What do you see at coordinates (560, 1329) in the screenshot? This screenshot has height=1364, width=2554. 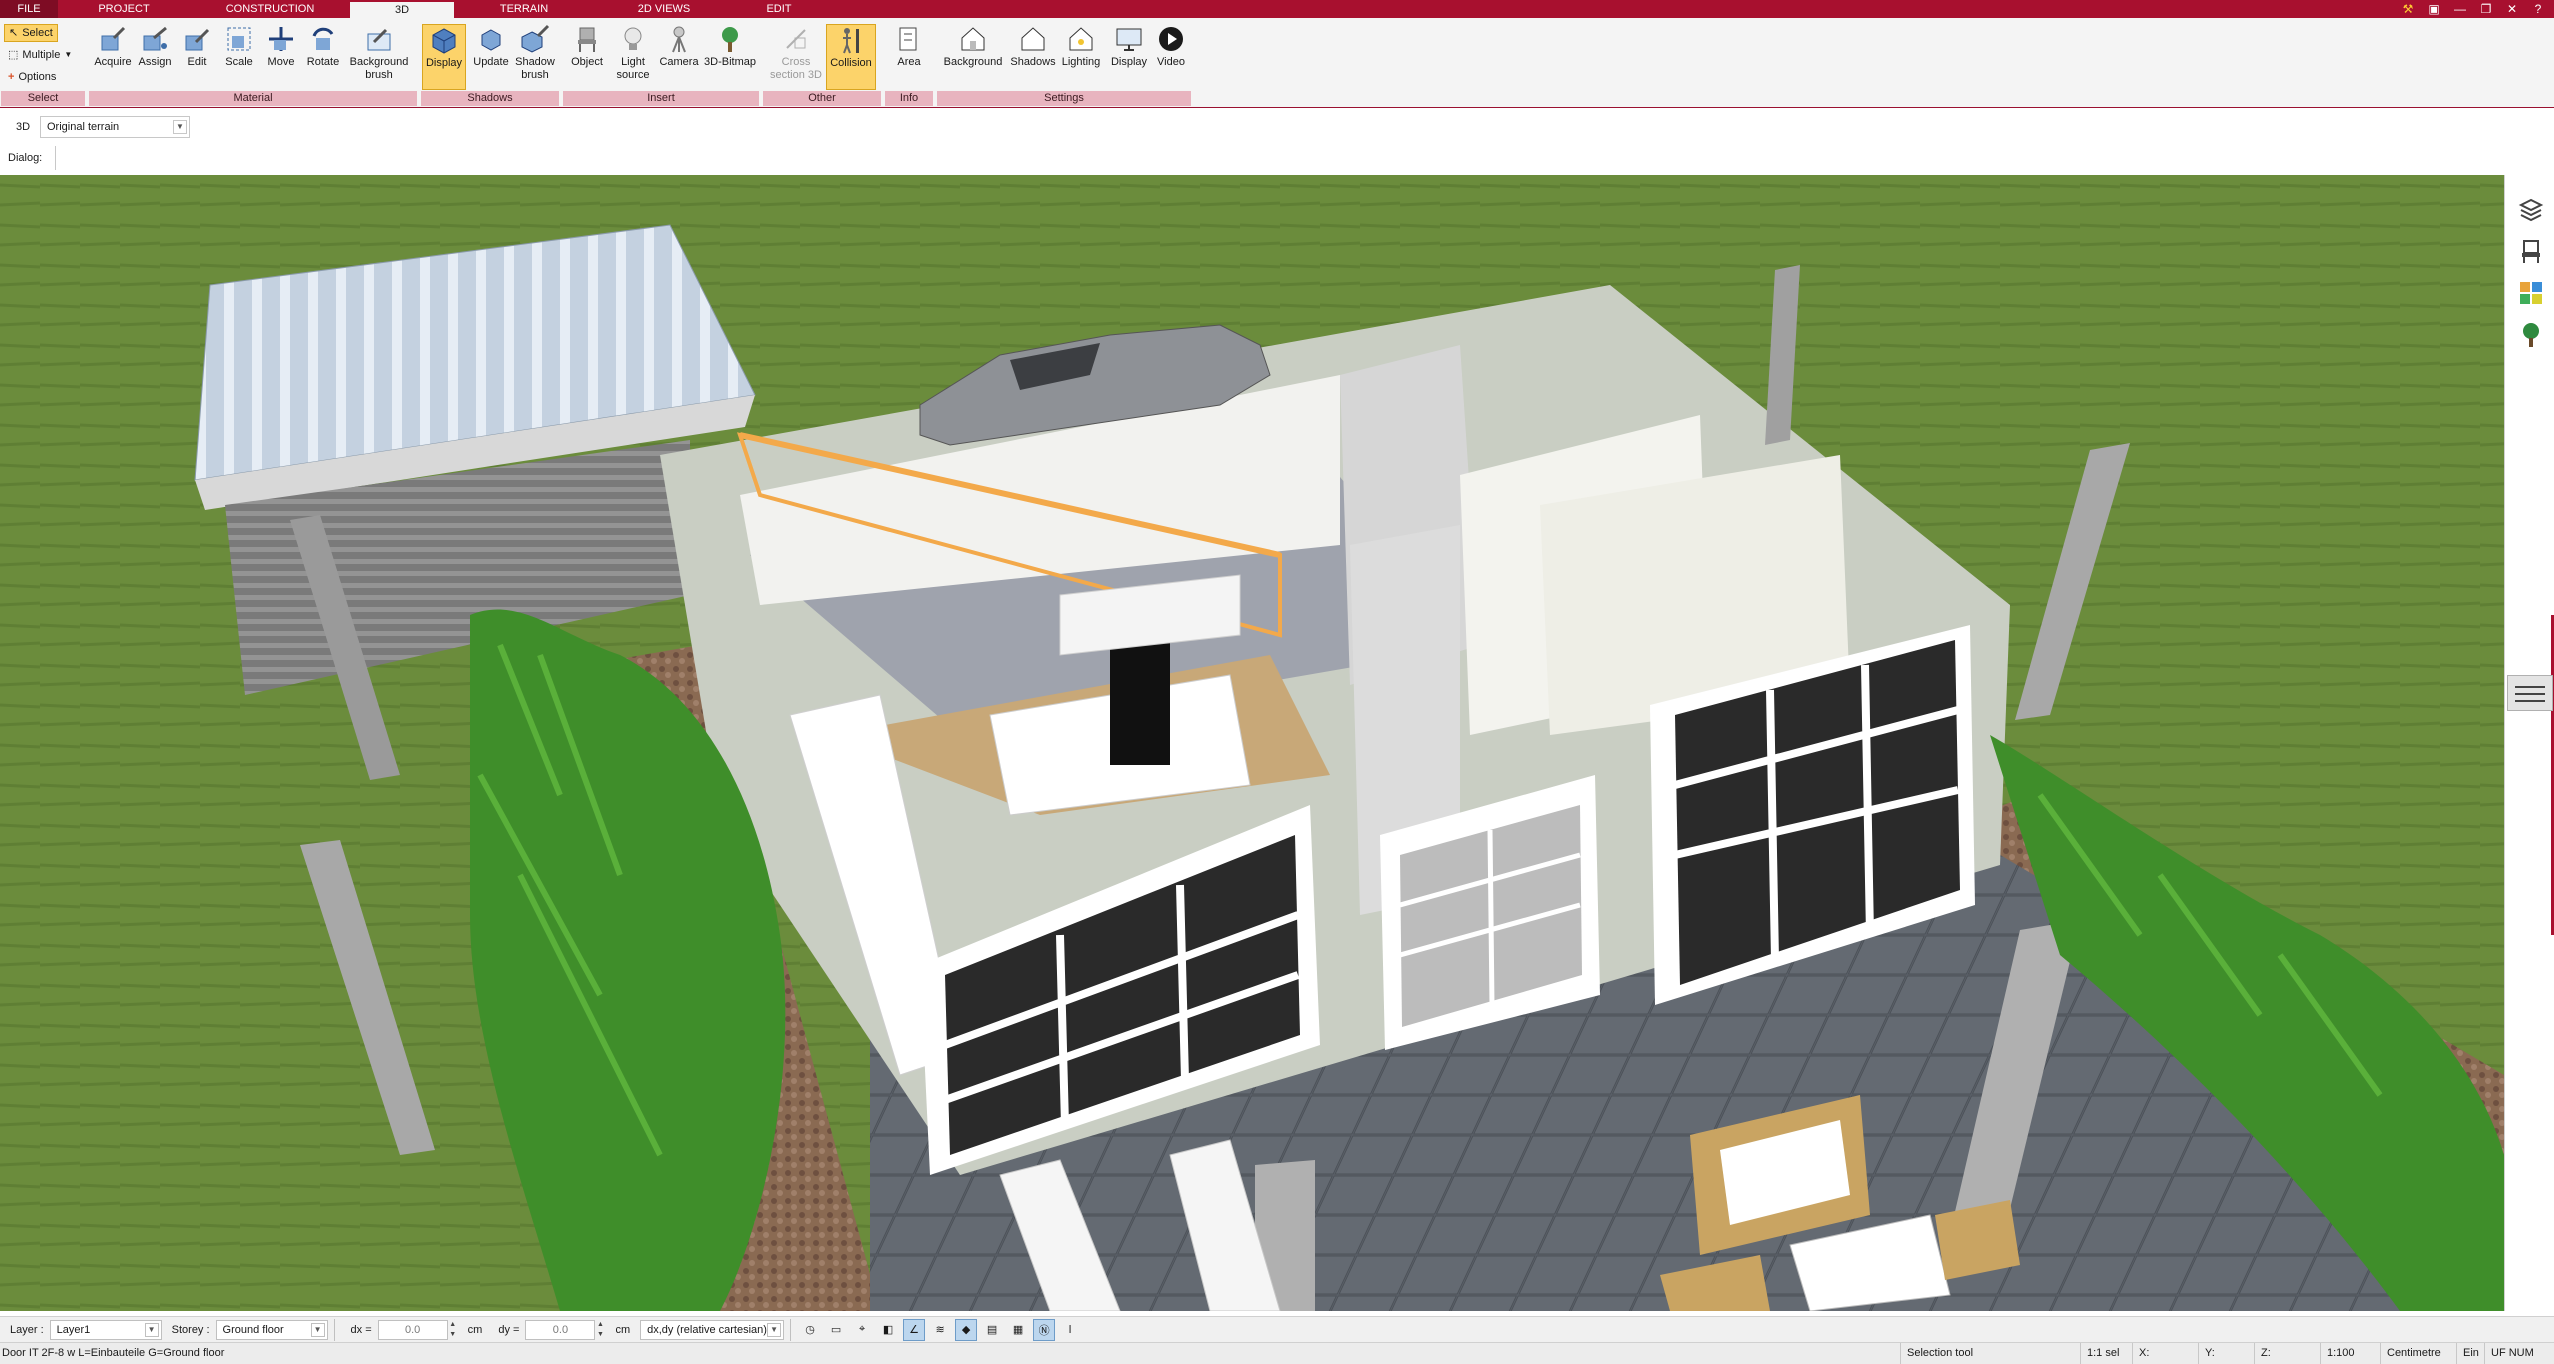 I see `dy-input: 0.0` at bounding box center [560, 1329].